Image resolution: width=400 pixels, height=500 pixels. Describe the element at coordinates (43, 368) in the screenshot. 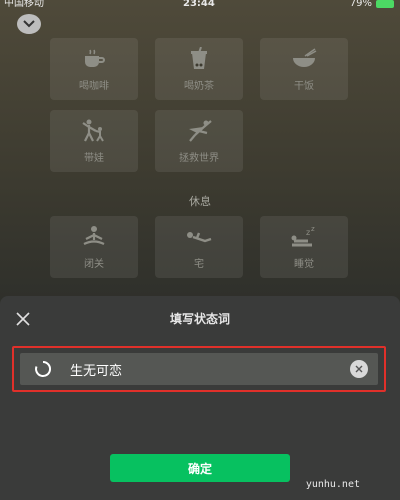

I see `status-ring-icon` at that location.